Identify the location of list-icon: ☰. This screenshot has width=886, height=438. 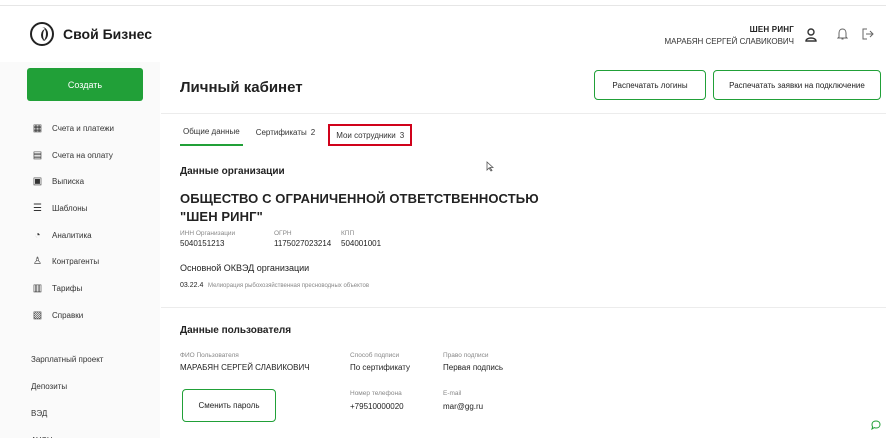
(37, 208).